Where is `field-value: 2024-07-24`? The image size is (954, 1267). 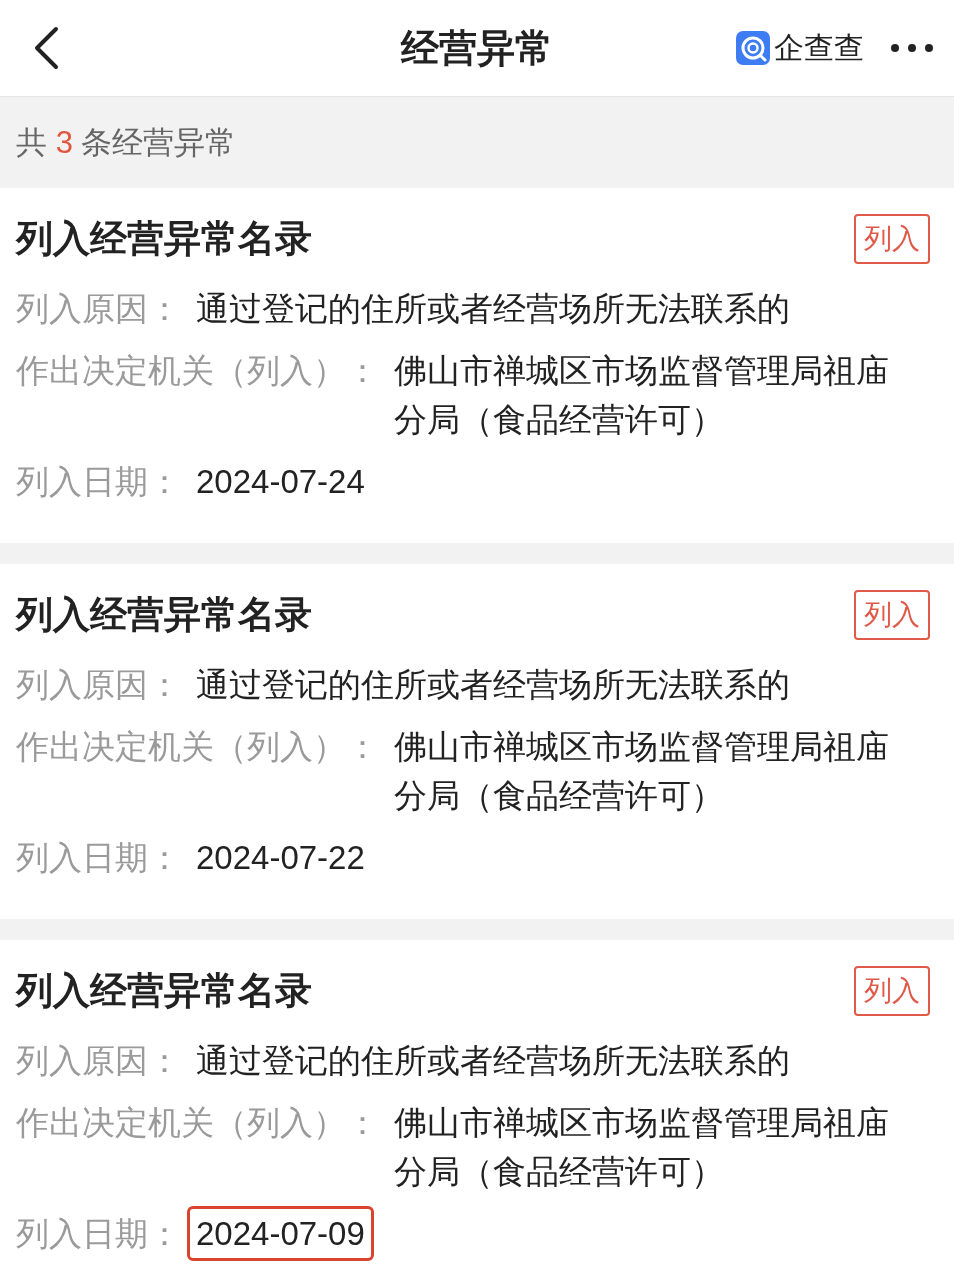
field-value: 2024-07-24 is located at coordinates (280, 482).